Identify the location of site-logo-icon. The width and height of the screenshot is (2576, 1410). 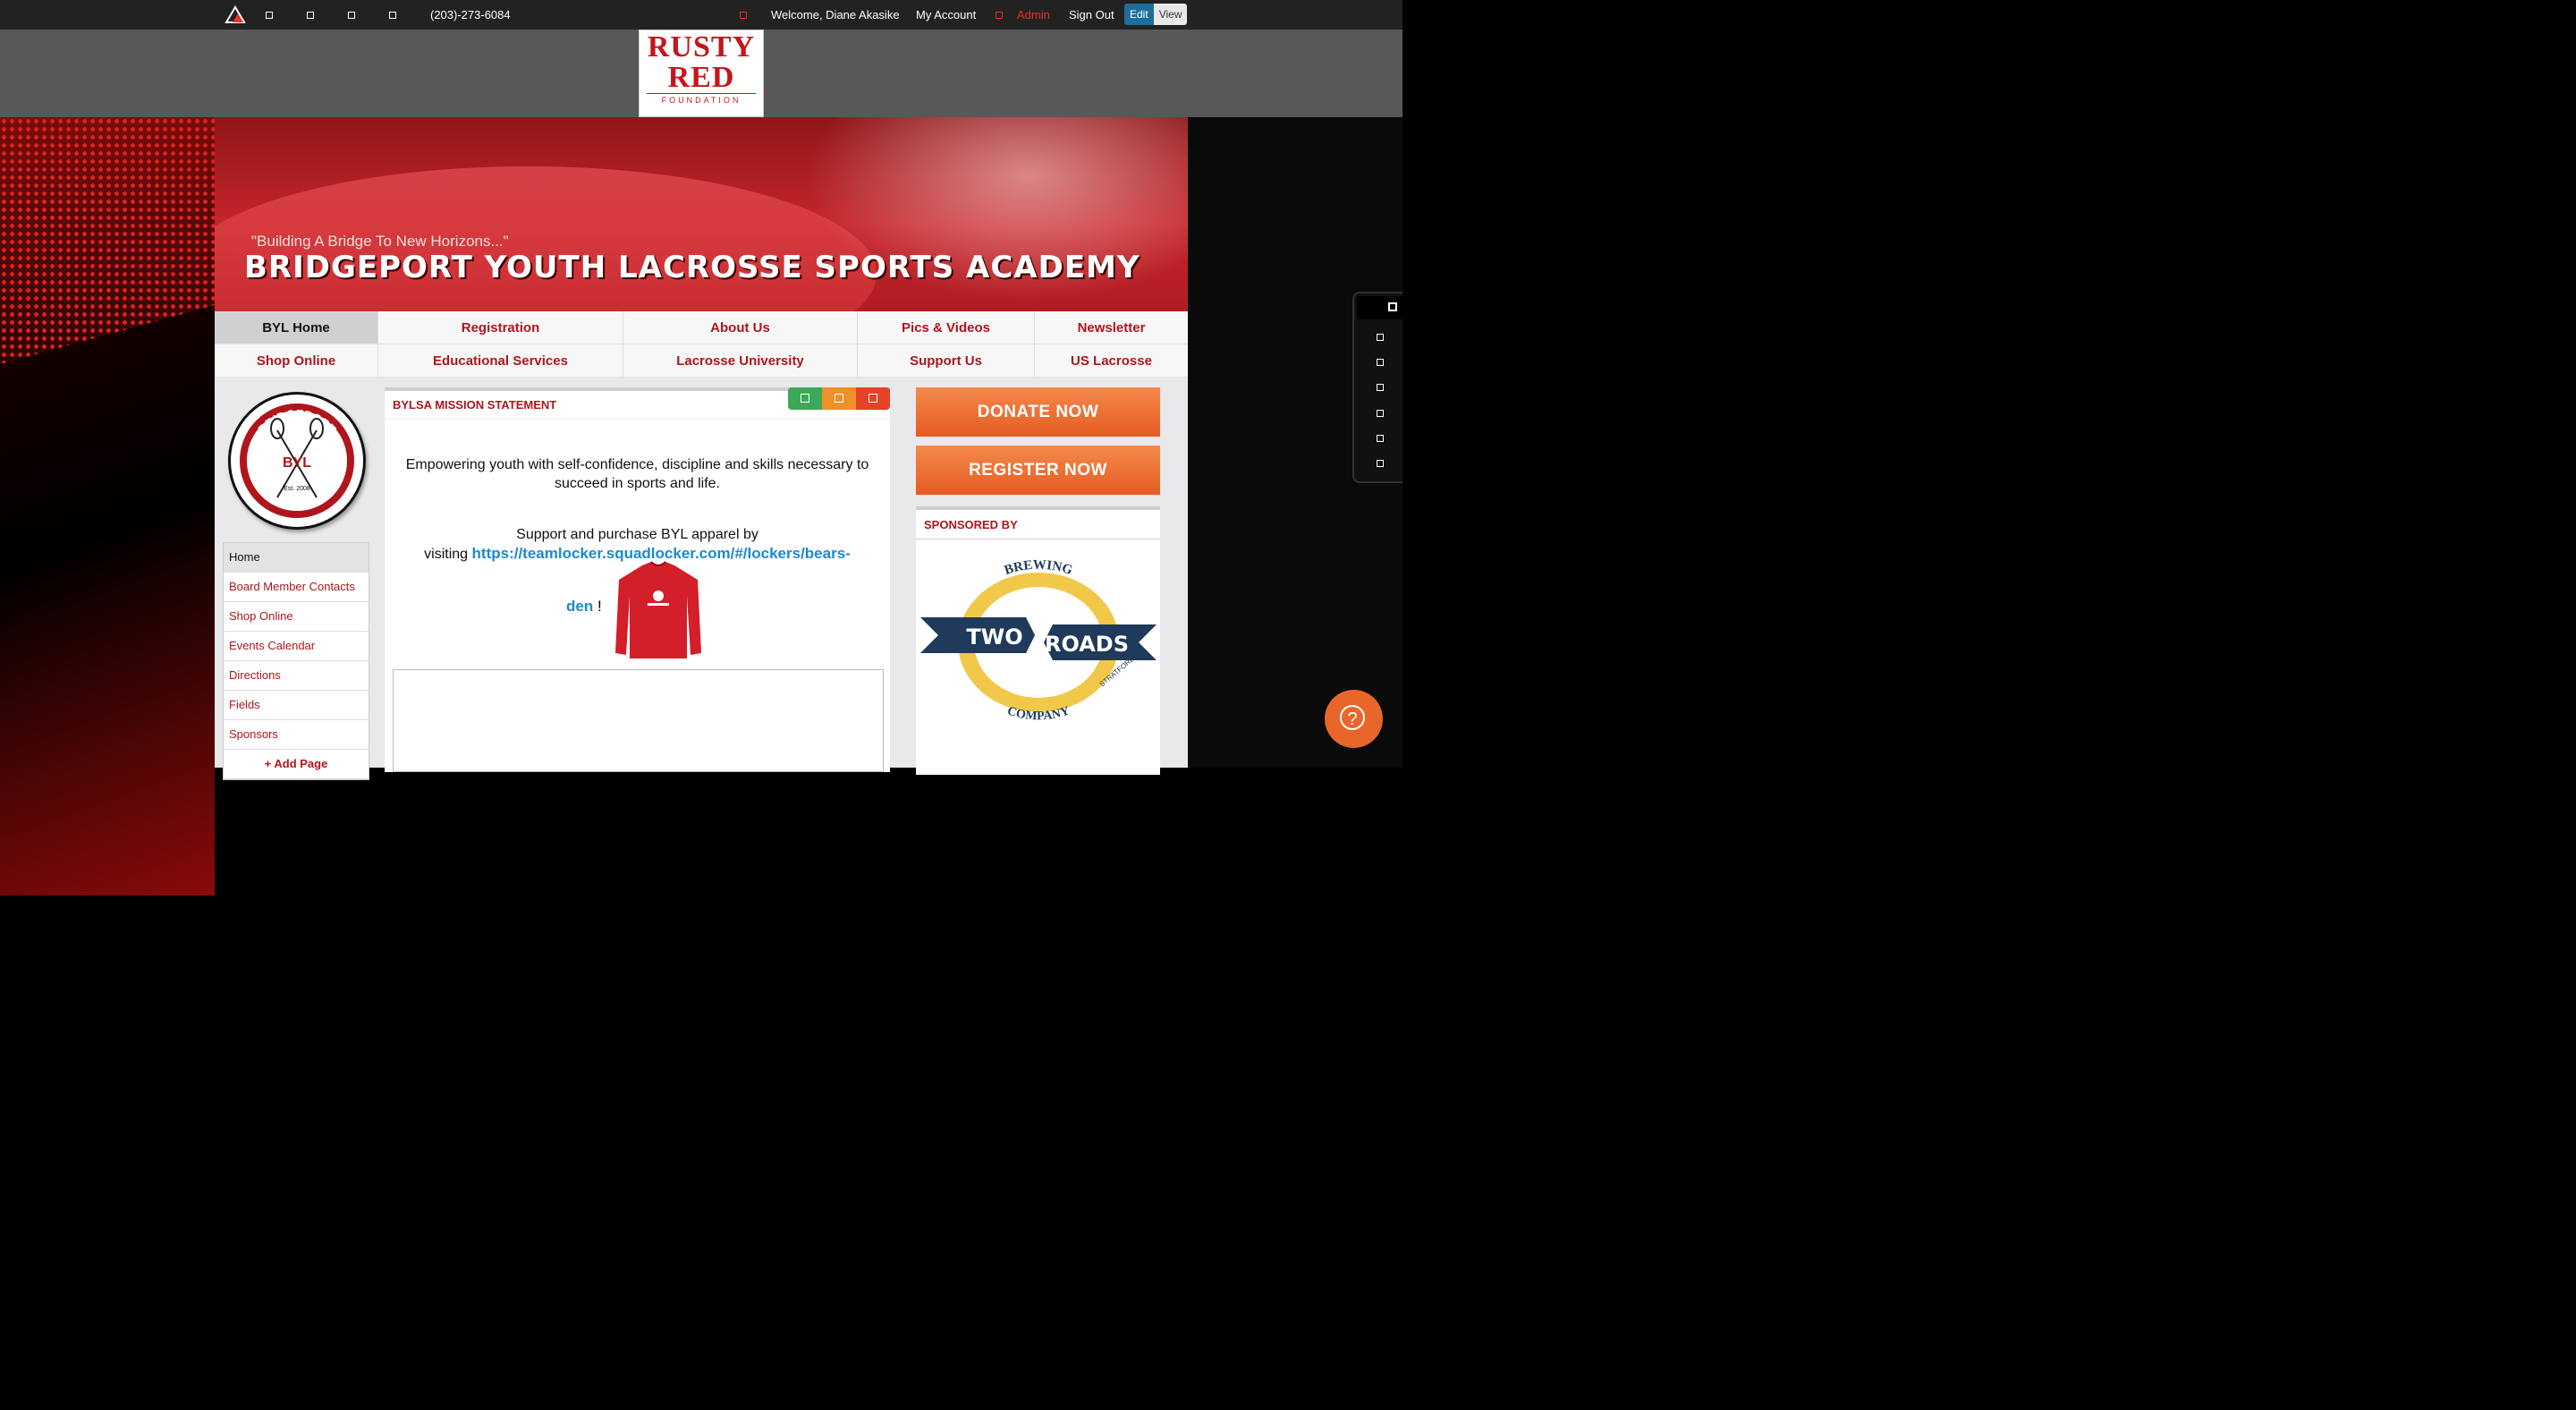
(235, 14).